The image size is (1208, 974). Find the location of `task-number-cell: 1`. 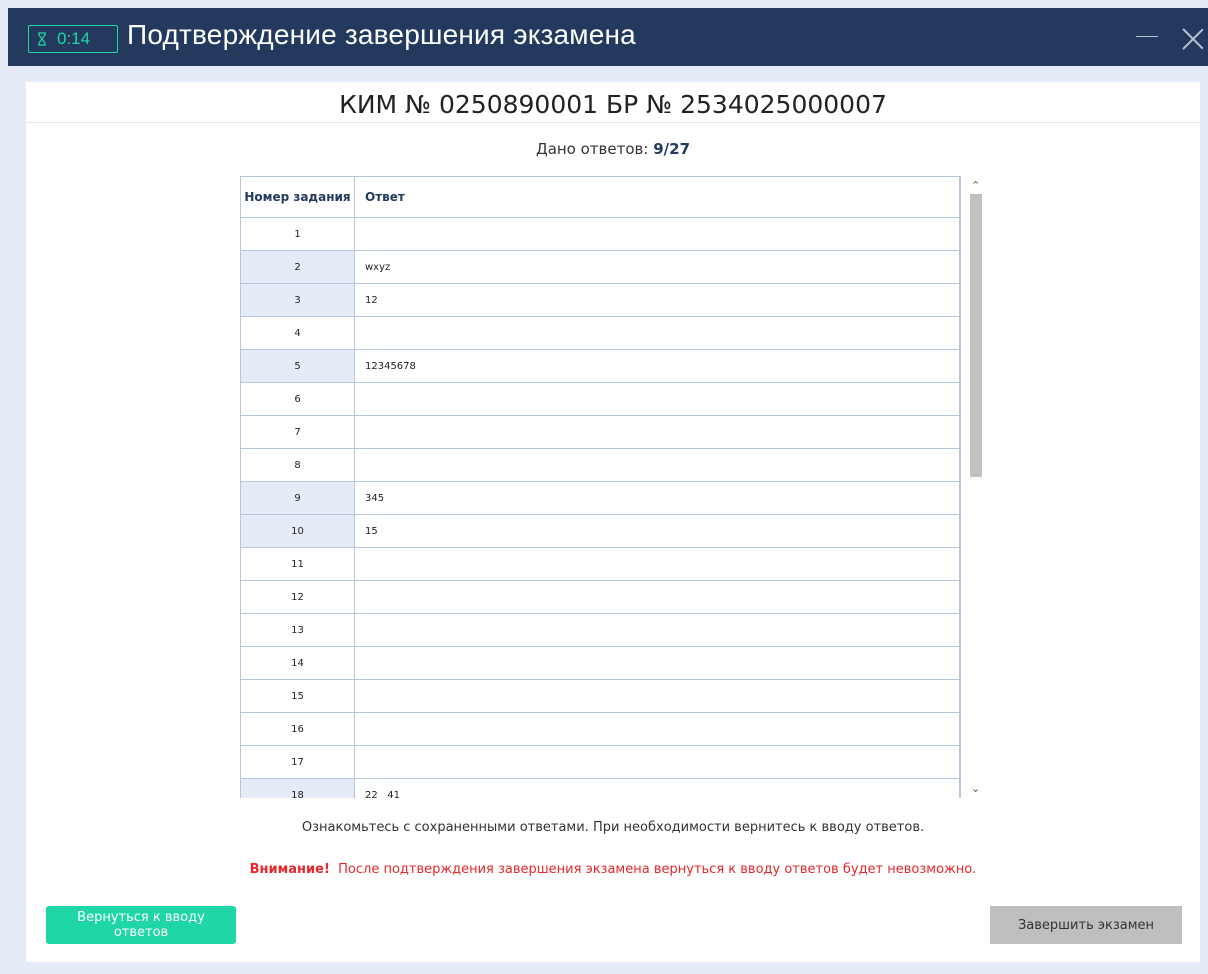

task-number-cell: 1 is located at coordinates (298, 234).